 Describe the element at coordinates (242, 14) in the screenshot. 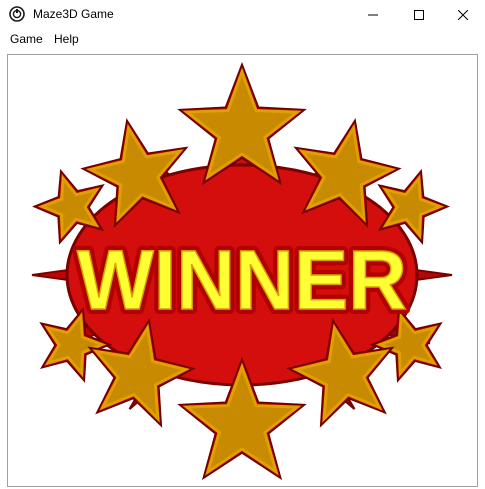

I see `title-bar: Maze3D Game` at that location.